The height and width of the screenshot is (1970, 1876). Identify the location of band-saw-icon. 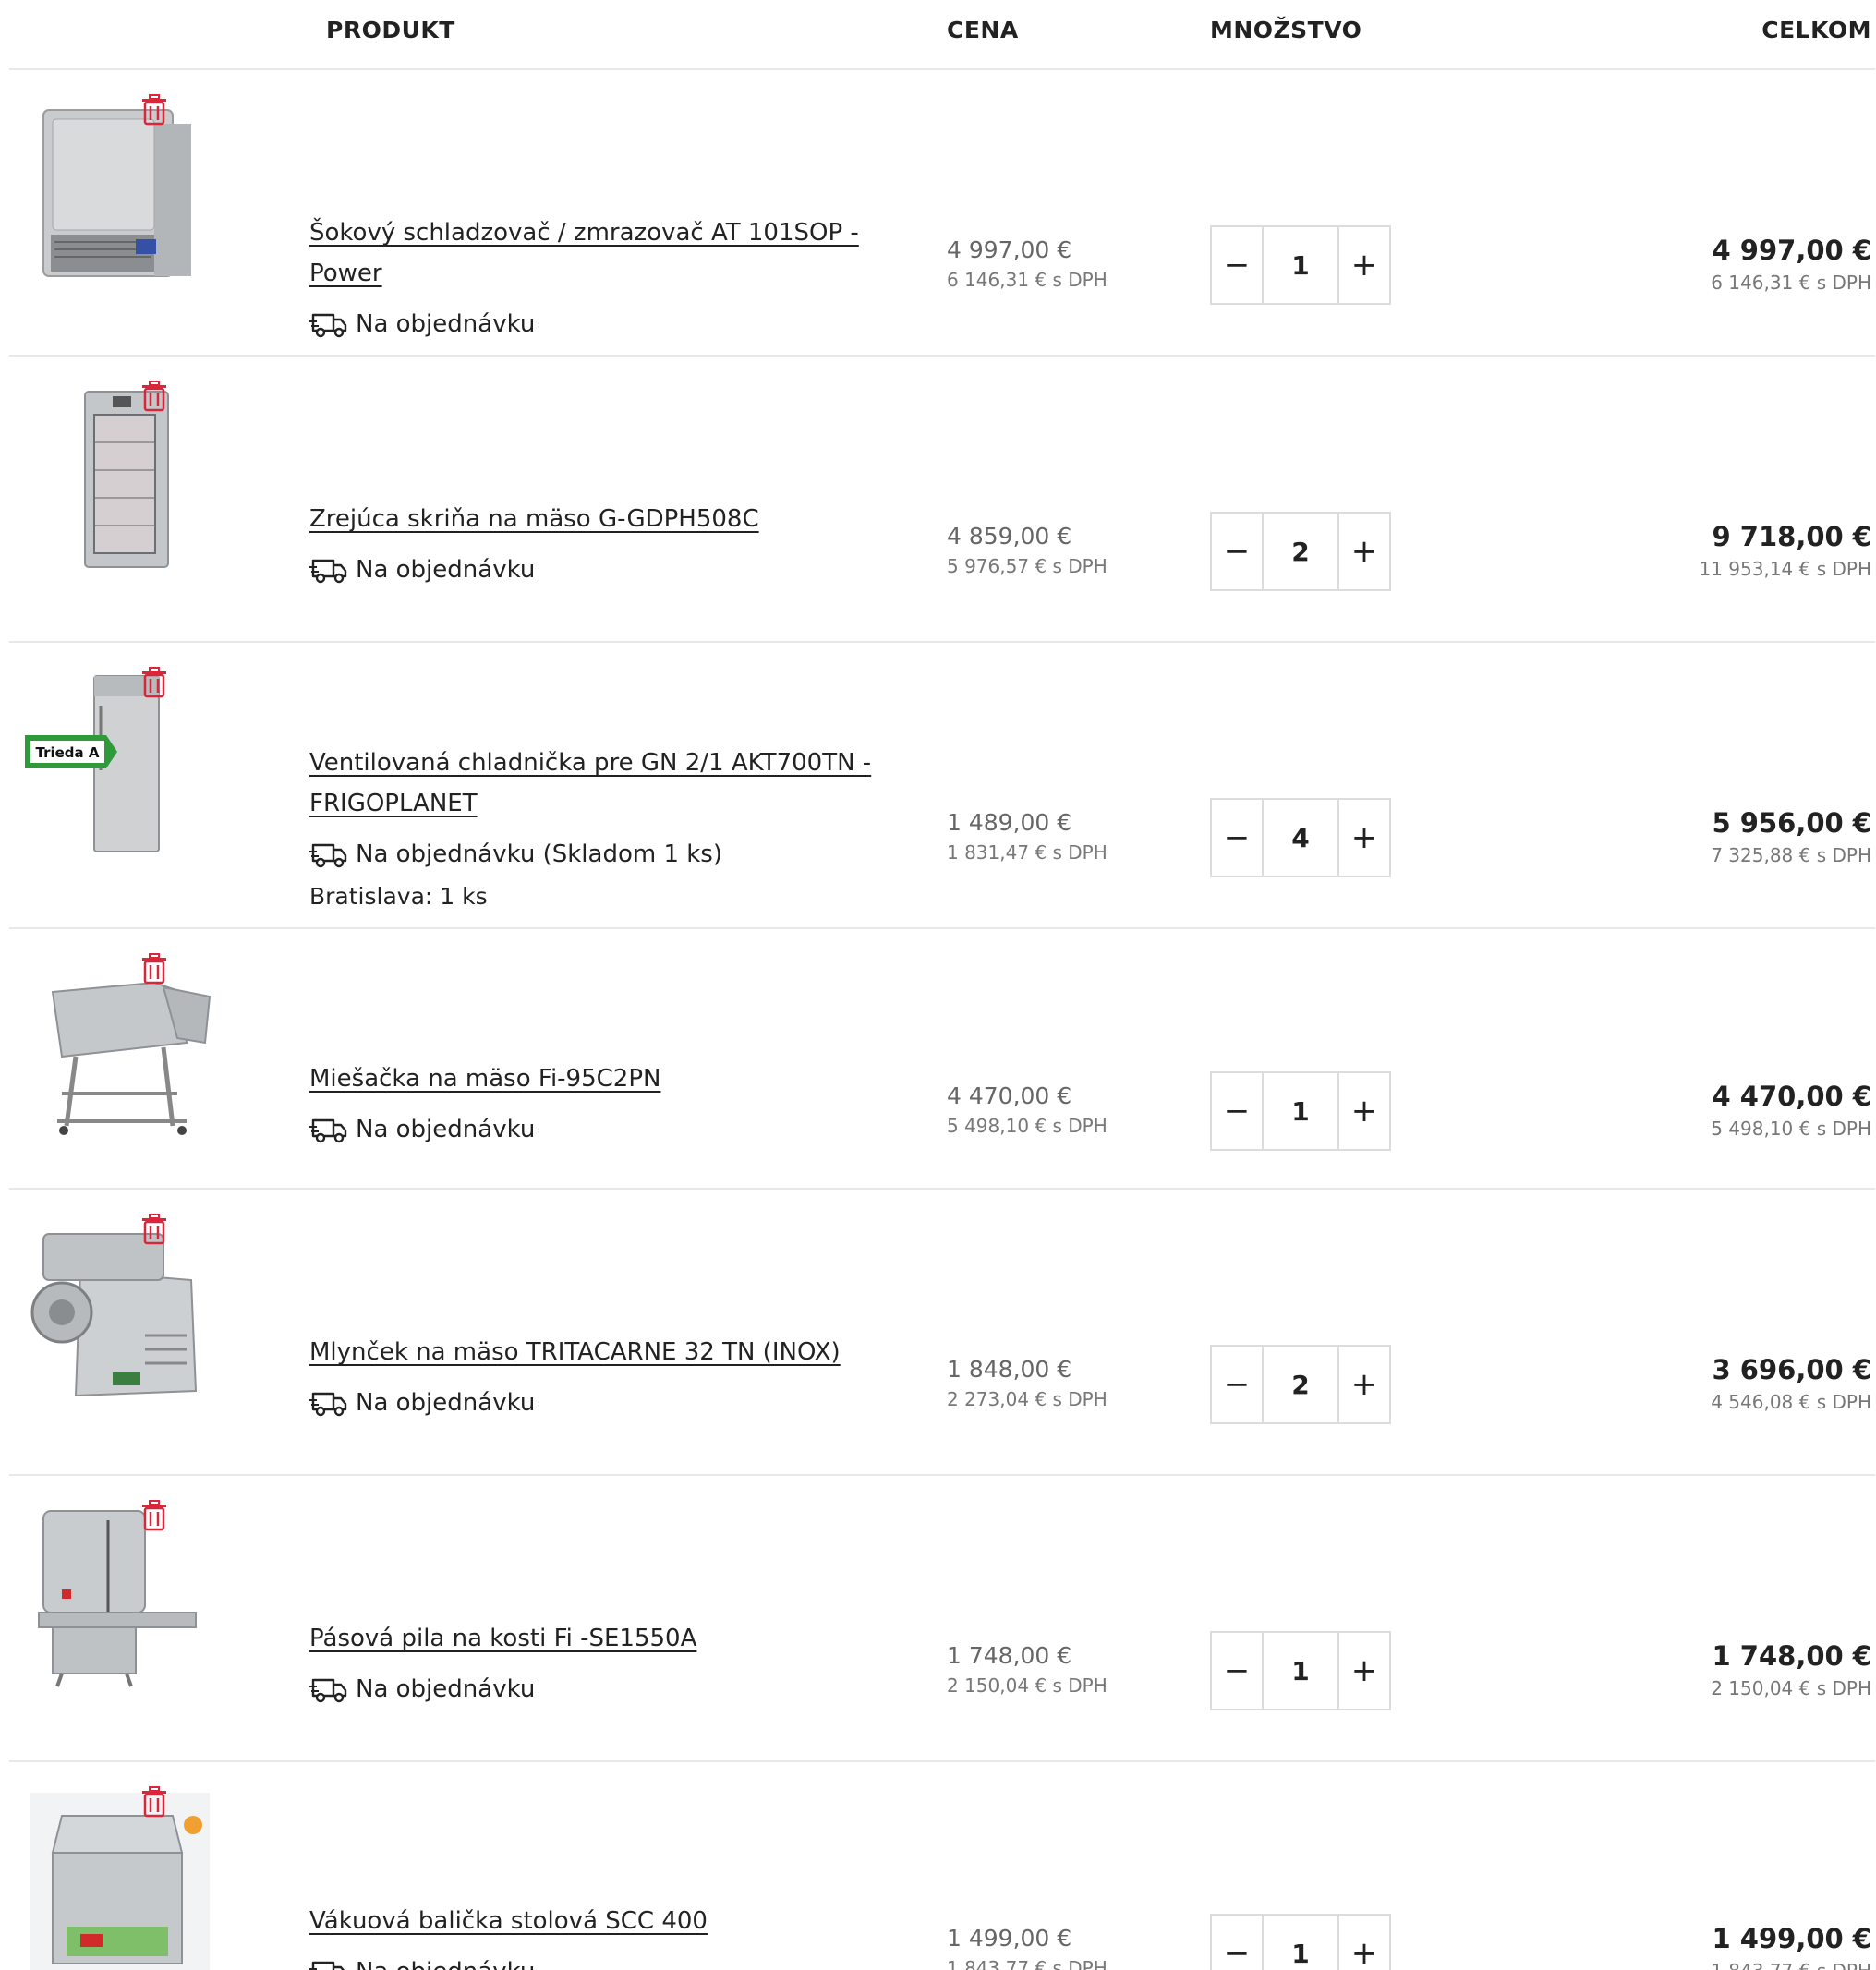
(119, 1599).